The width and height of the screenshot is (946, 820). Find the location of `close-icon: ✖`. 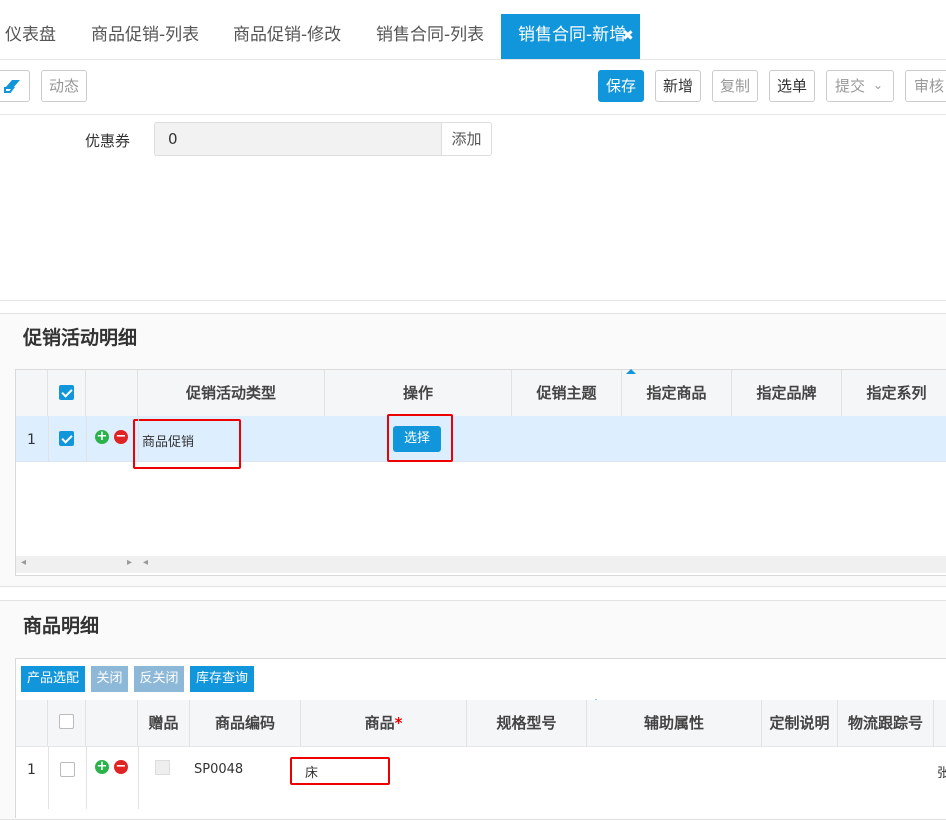

close-icon: ✖ is located at coordinates (629, 36).